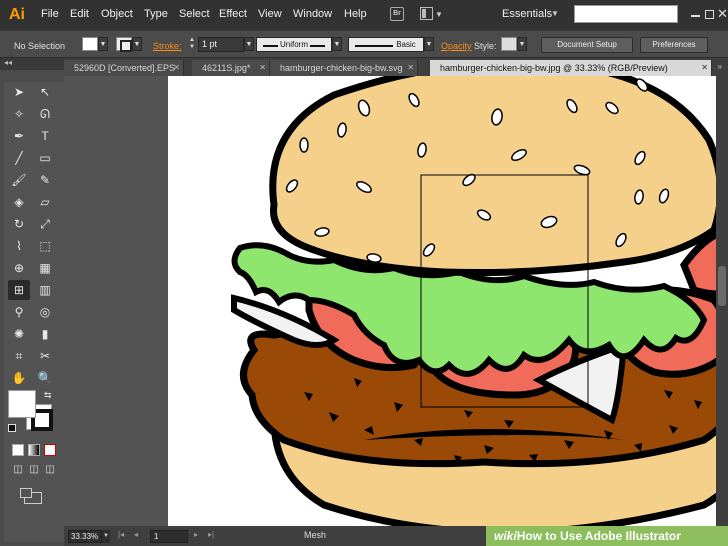 Image resolution: width=728 pixels, height=546 pixels. I want to click on graphic-style-dropdown: ▼, so click(522, 44).